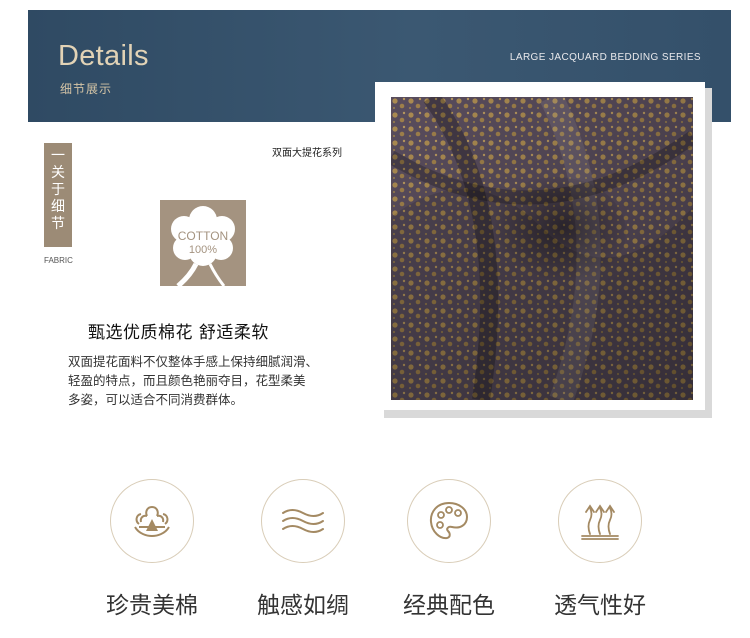 The image size is (750, 638). Describe the element at coordinates (156, 399) in the screenshot. I see `description-line: 多姿，可以适合不同消费群体。` at that location.